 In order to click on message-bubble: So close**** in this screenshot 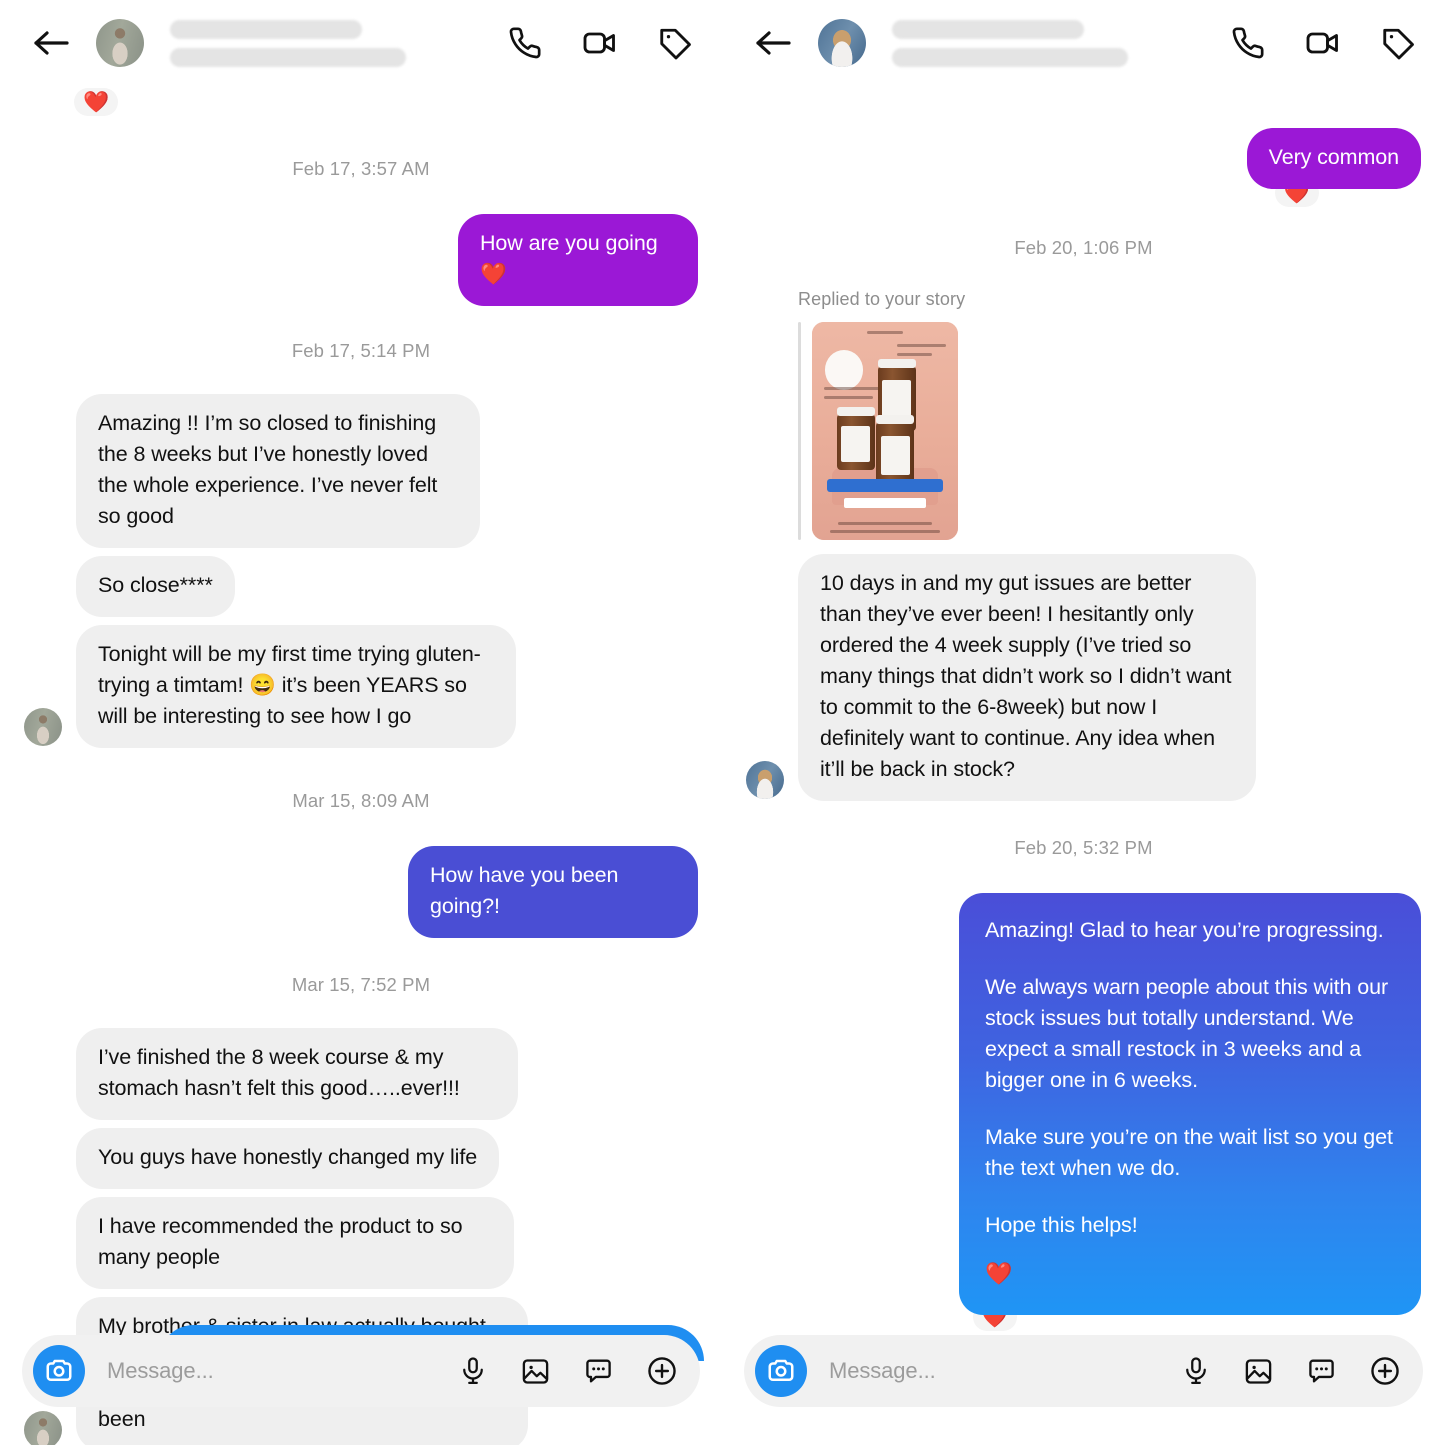, I will do `click(155, 586)`.